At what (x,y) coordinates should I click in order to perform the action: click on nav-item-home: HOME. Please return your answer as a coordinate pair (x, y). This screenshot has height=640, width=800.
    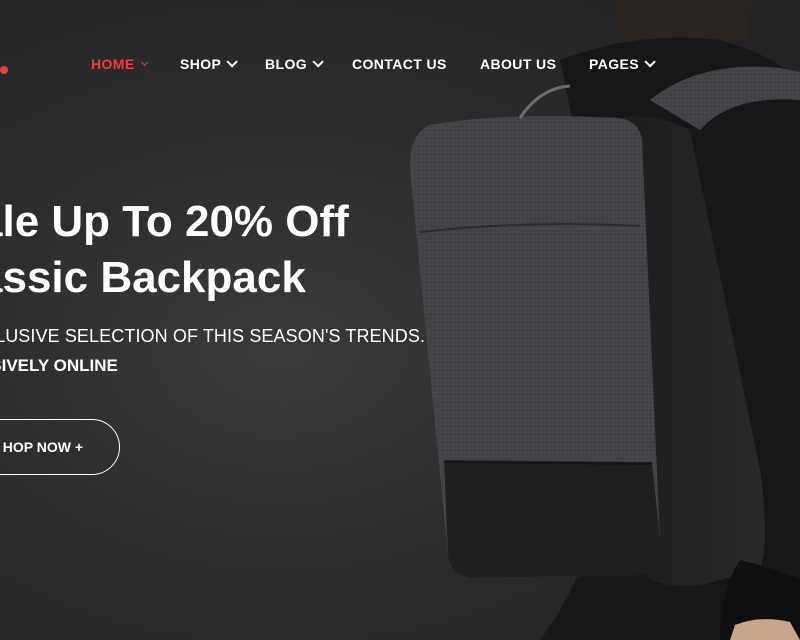
    Looking at the image, I should click on (119, 64).